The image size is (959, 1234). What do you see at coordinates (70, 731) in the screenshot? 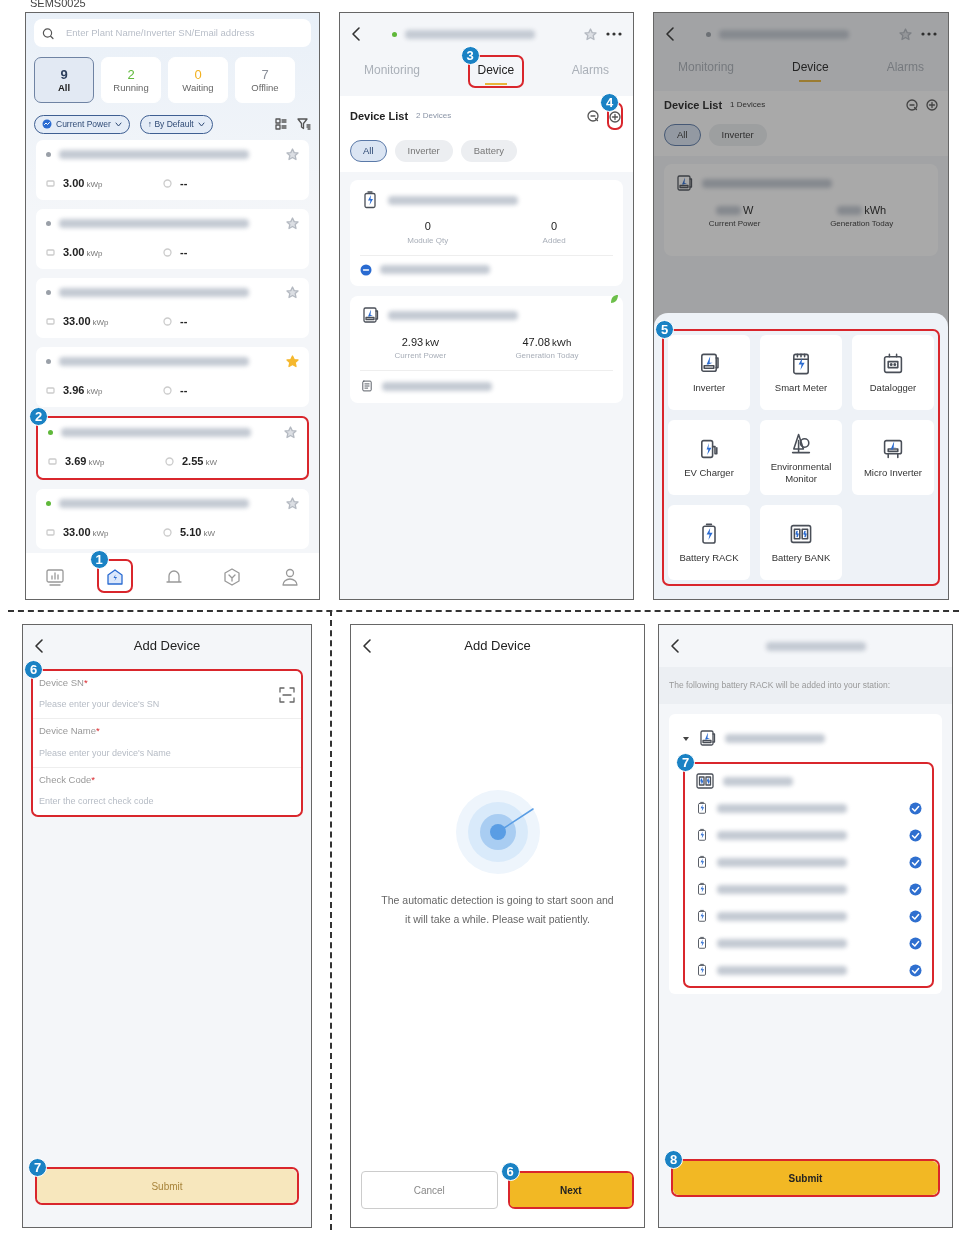
I see `field-label: Device Name*` at bounding box center [70, 731].